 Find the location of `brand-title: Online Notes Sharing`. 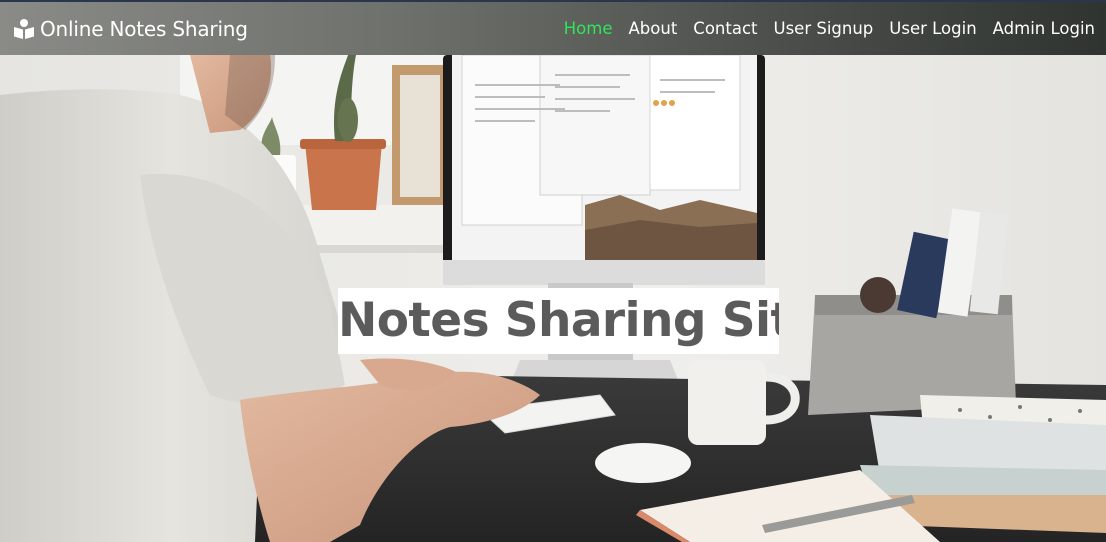

brand-title: Online Notes Sharing is located at coordinates (144, 28).